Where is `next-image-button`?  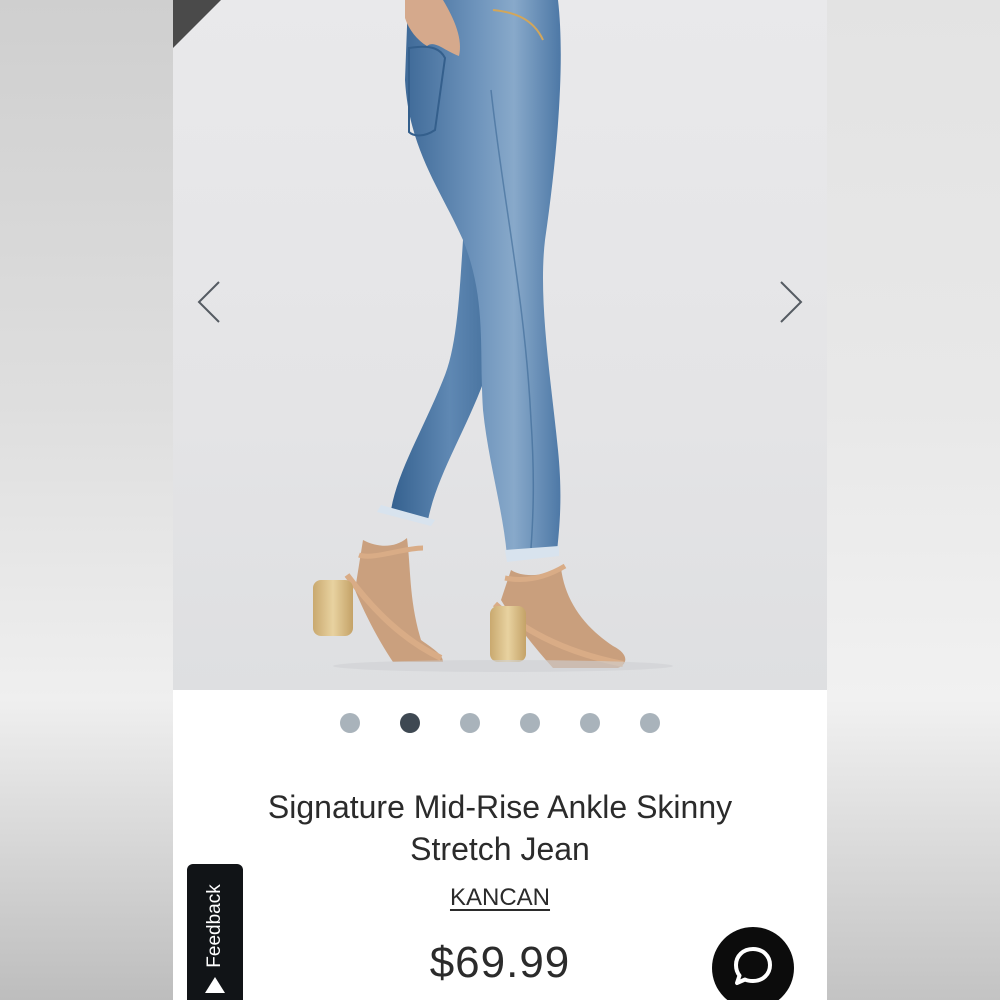 next-image-button is located at coordinates (789, 302).